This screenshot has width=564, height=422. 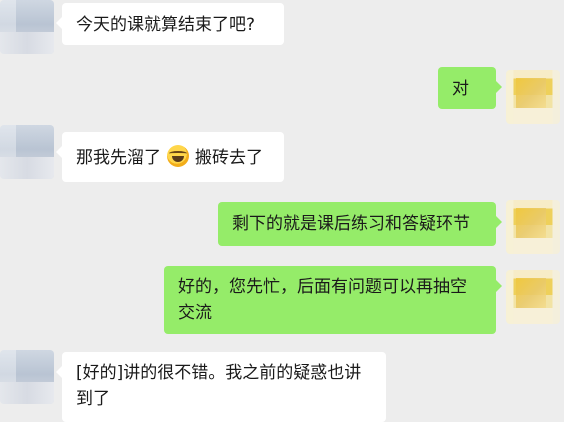 I want to click on message-bubble: 对, so click(x=470, y=88).